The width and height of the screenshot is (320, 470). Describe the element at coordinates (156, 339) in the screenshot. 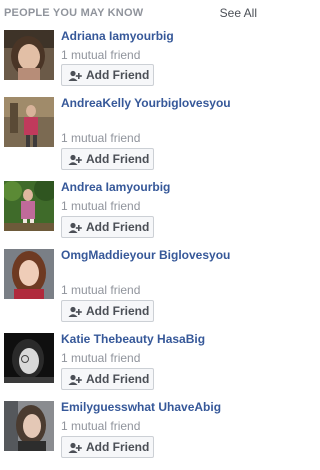

I see `person-name: Katie Thebeauty HasaBig` at that location.